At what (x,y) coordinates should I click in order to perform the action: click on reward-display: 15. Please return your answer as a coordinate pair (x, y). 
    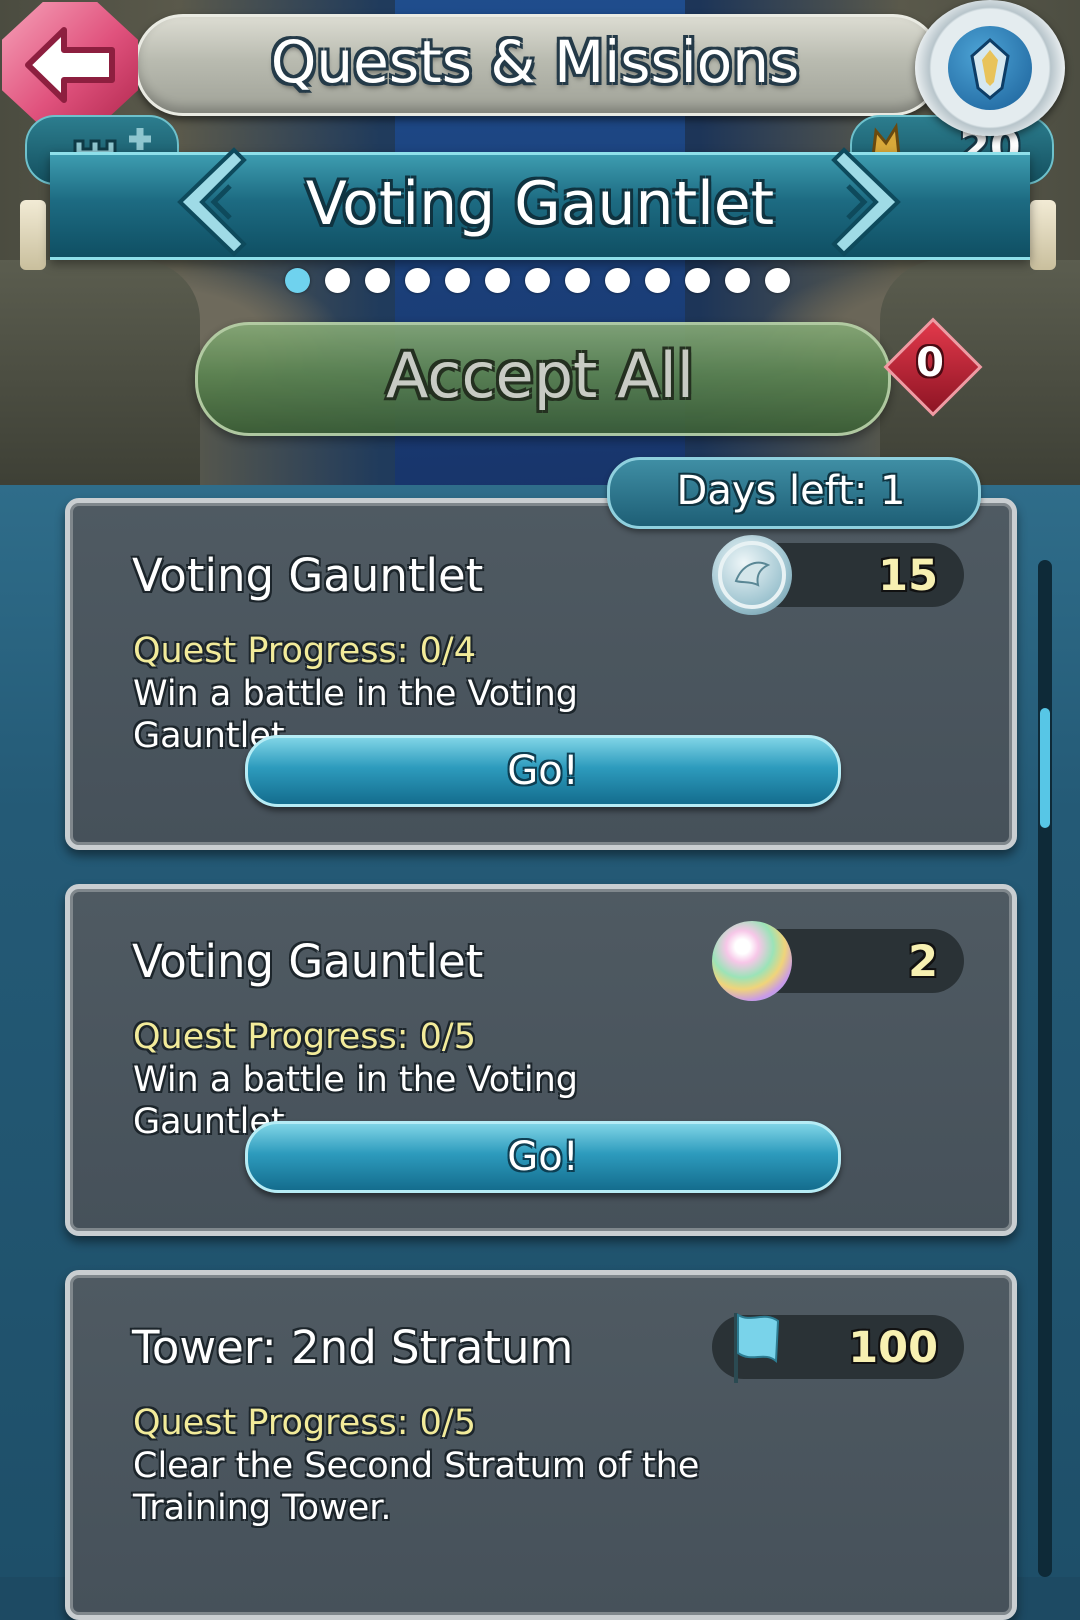
    Looking at the image, I should click on (838, 575).